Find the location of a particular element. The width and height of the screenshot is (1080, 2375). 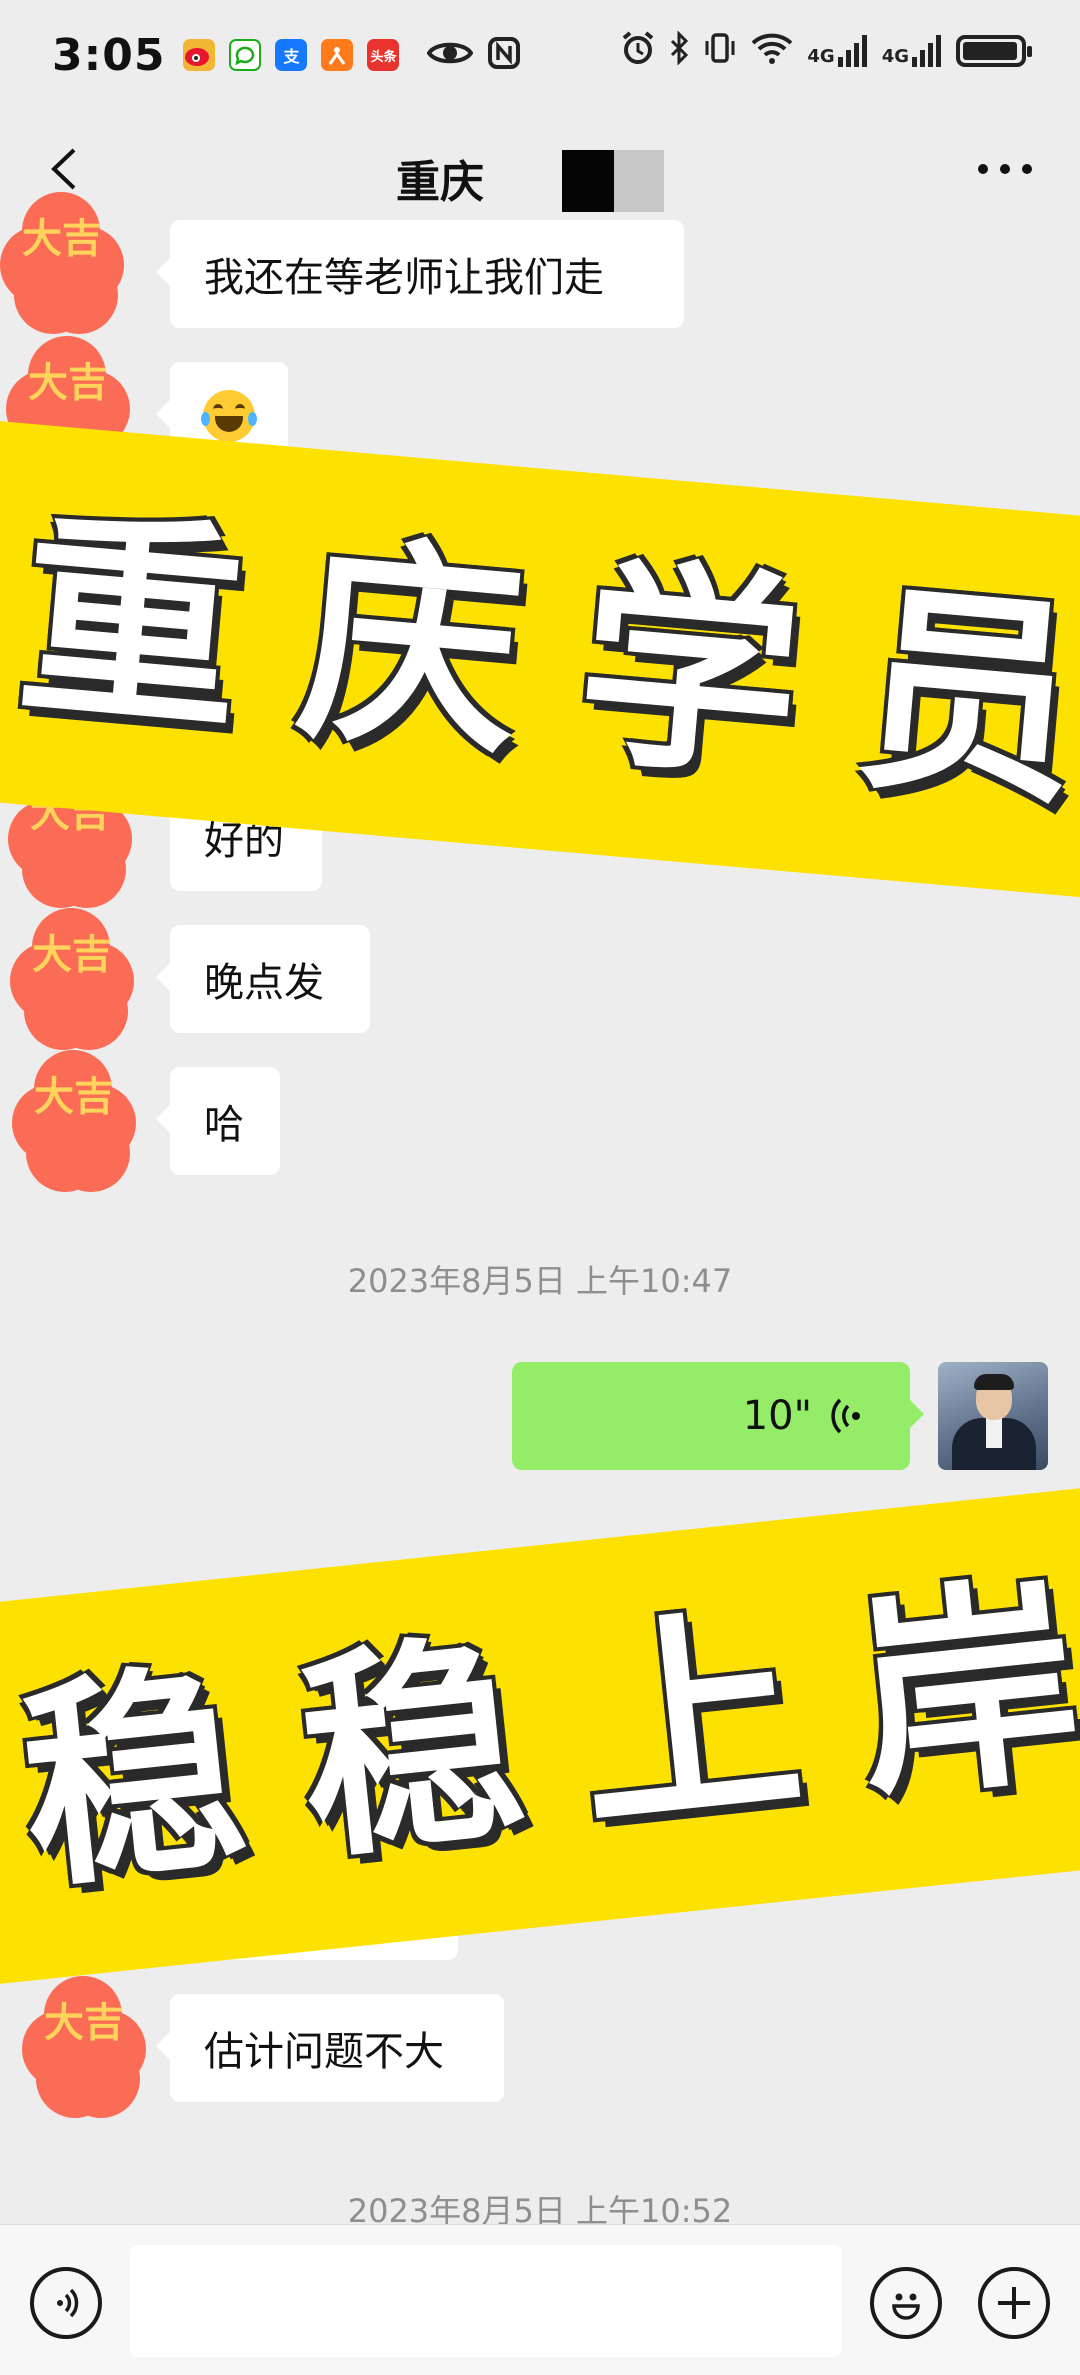

banner-char: 重 is located at coordinates (131, 623).